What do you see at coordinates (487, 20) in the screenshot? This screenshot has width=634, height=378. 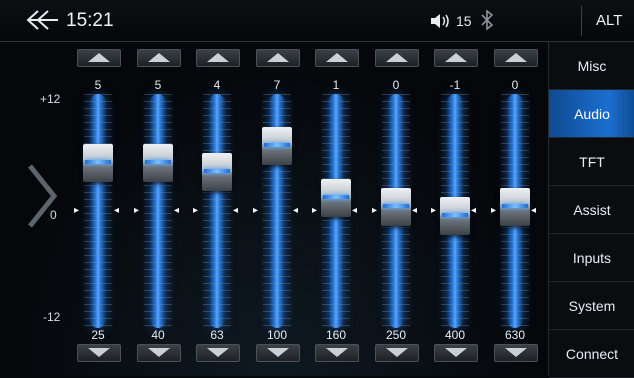 I see `bluetooth-icon` at bounding box center [487, 20].